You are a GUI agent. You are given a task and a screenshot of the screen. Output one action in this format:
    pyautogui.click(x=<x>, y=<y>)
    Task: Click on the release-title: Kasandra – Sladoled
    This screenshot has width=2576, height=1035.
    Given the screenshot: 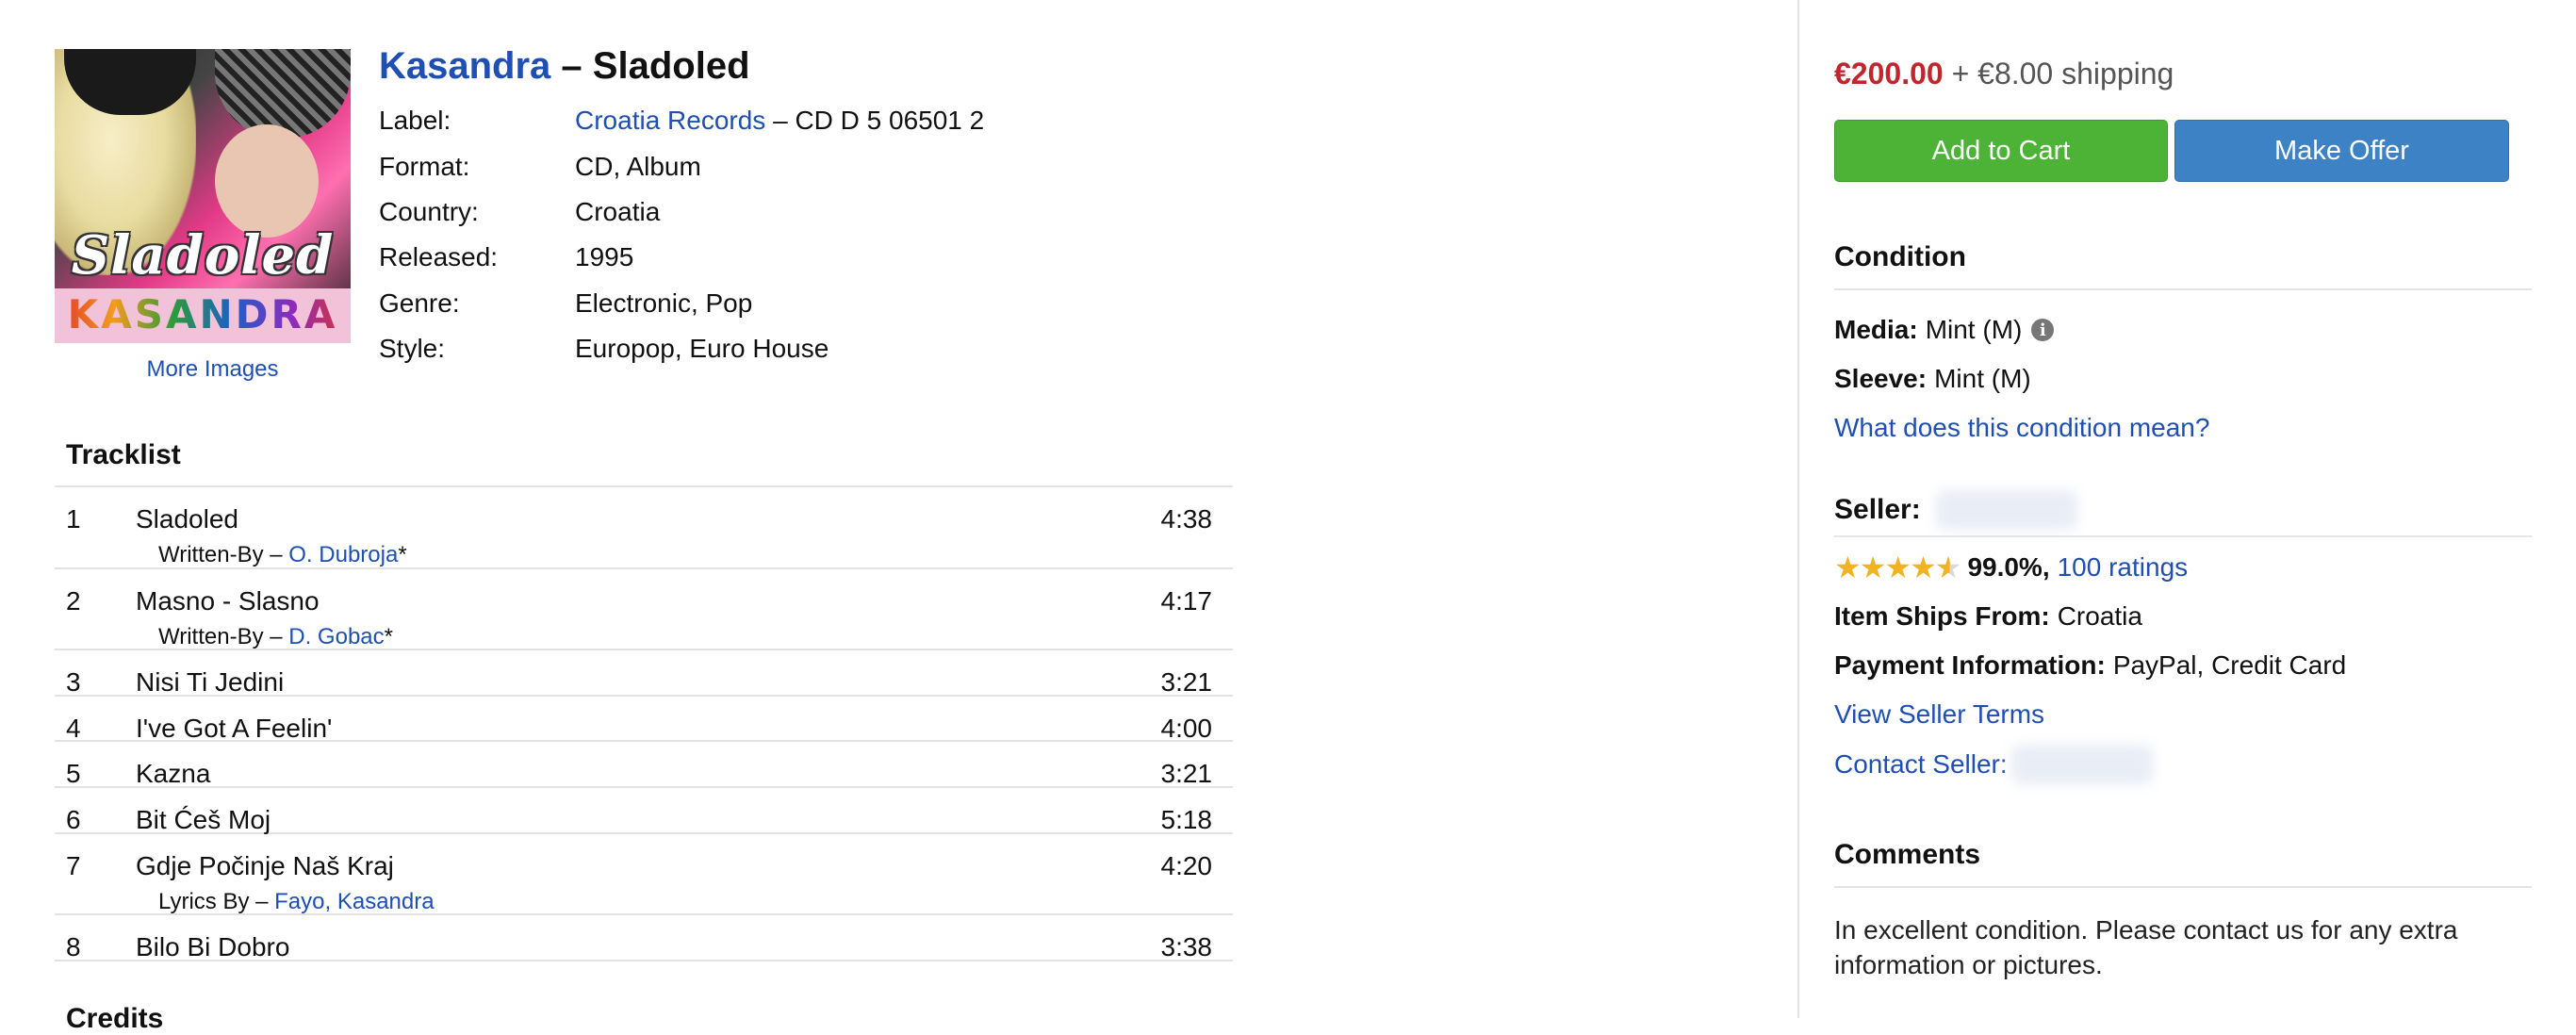 What is the action you would take?
    pyautogui.click(x=564, y=67)
    